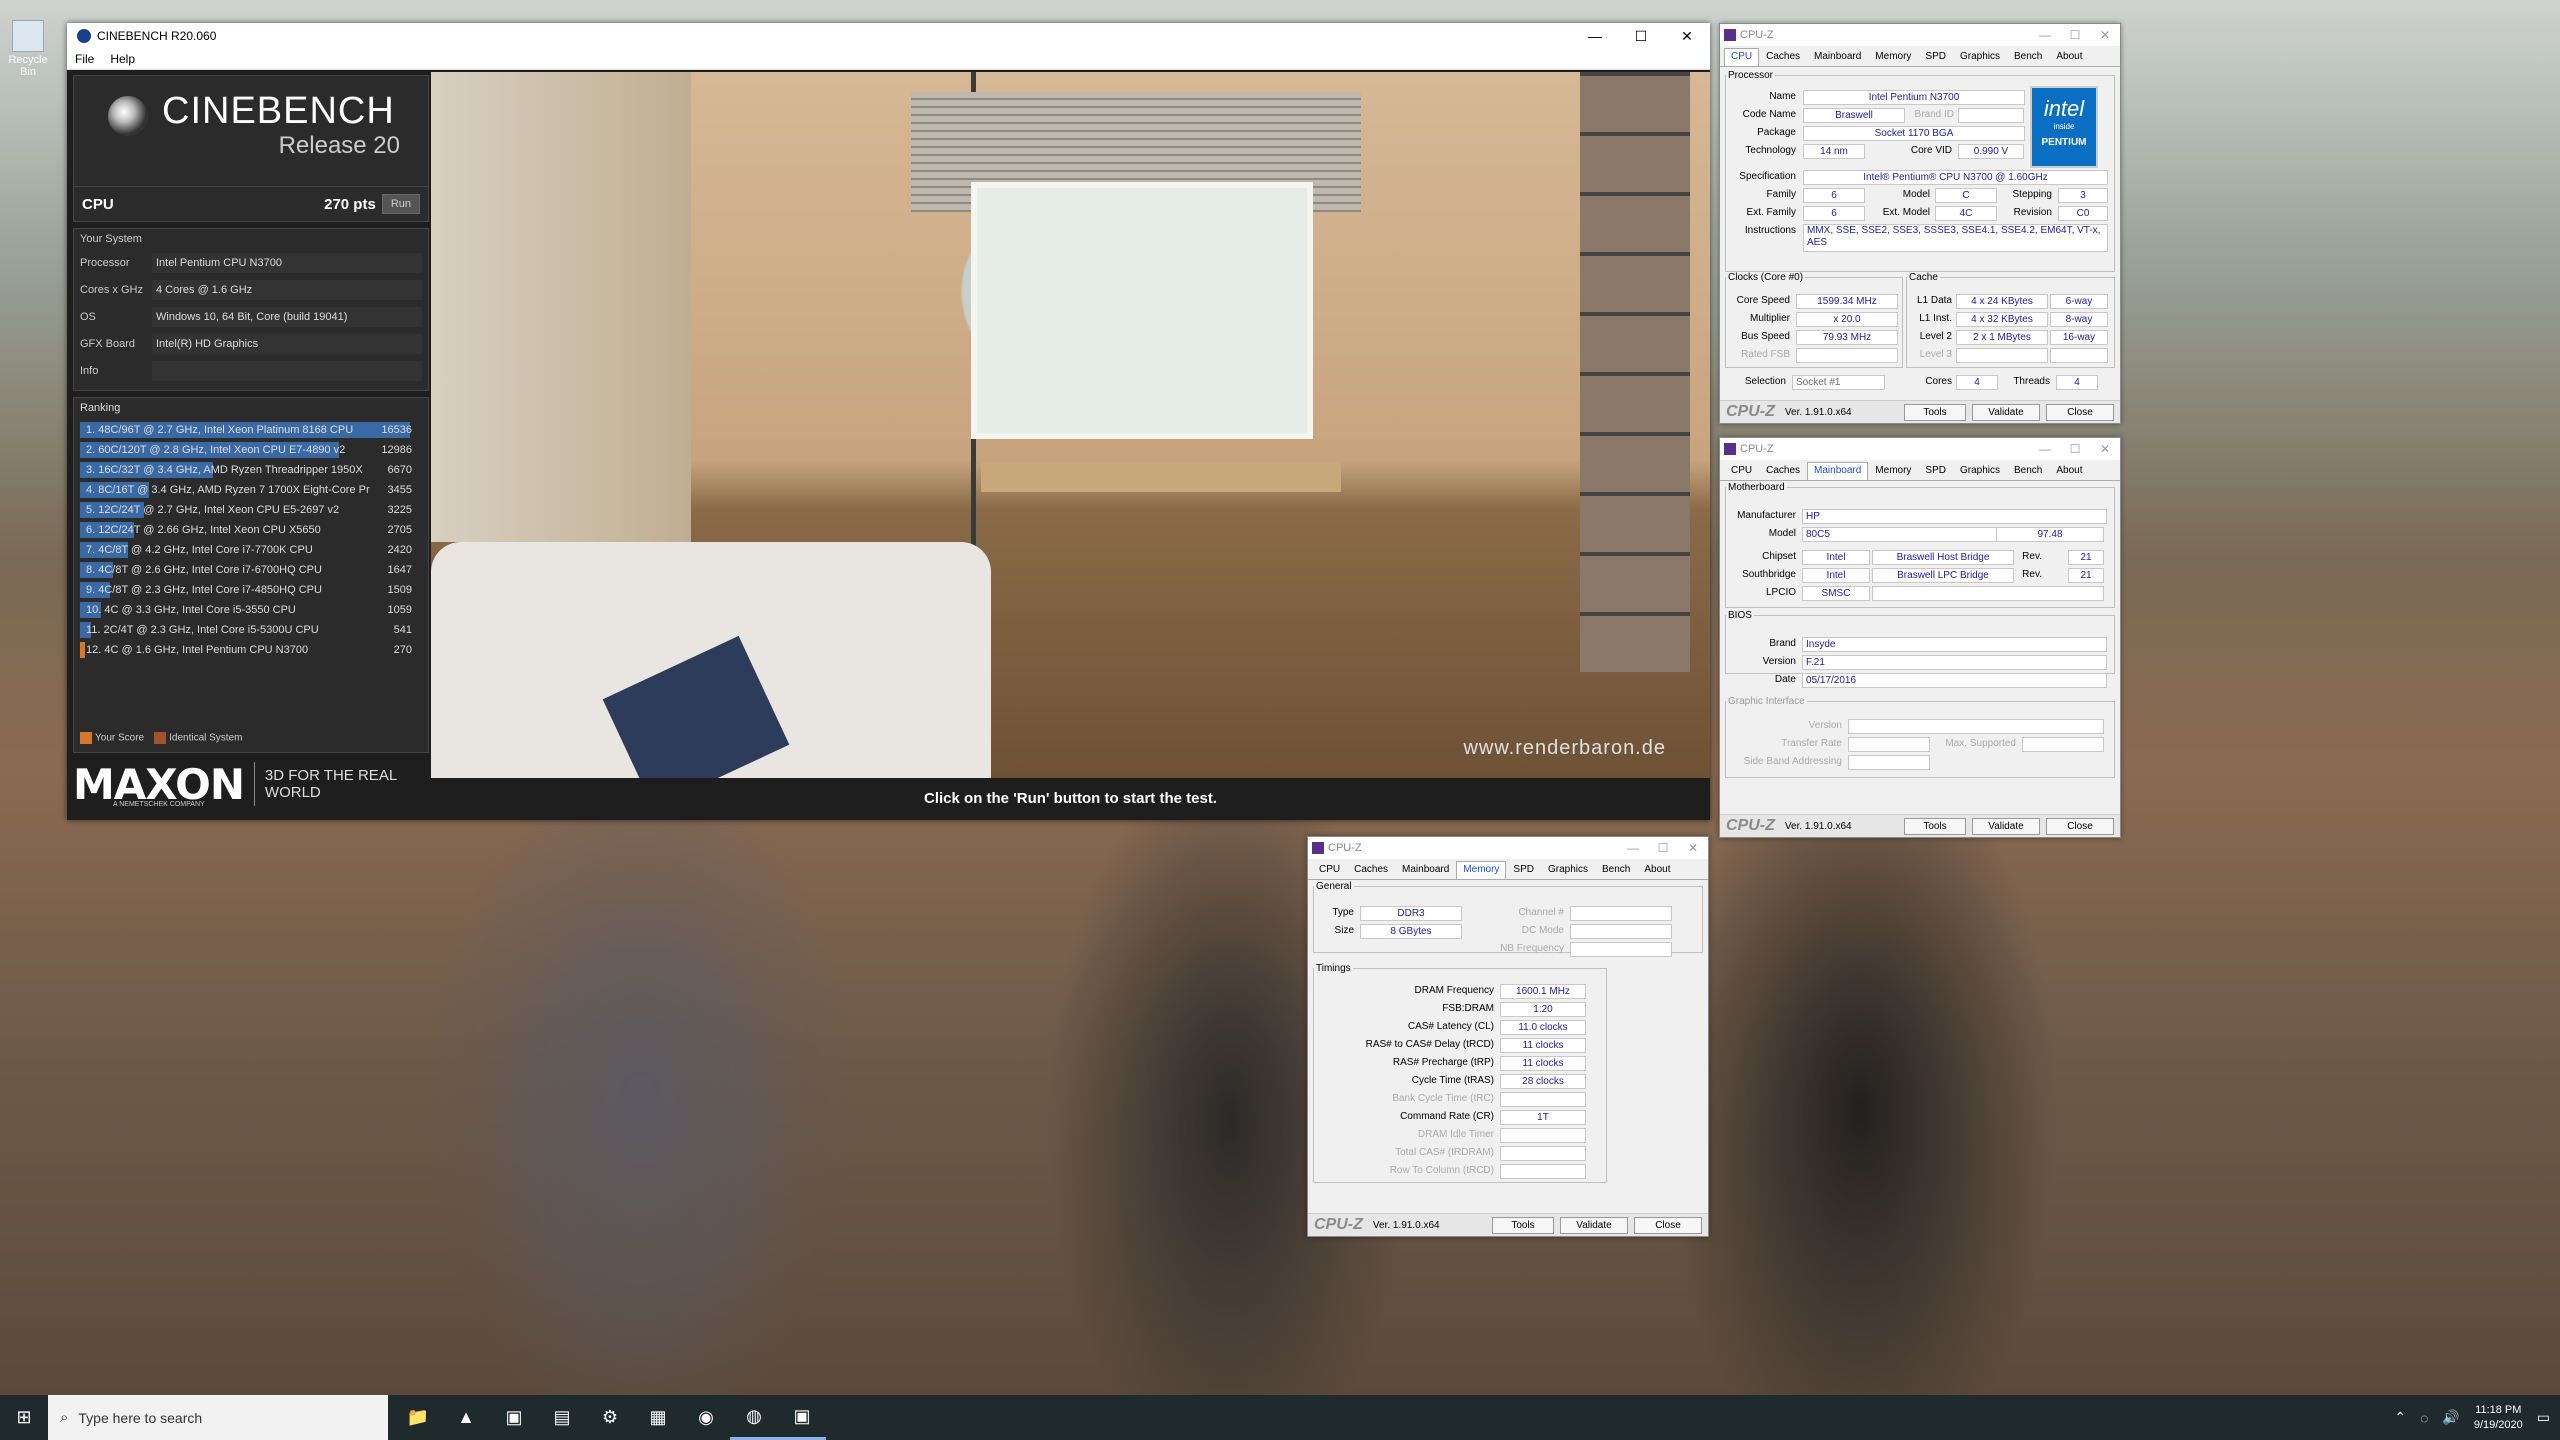  Describe the element at coordinates (399, 610) in the screenshot. I see `ranking-score: 1059` at that location.